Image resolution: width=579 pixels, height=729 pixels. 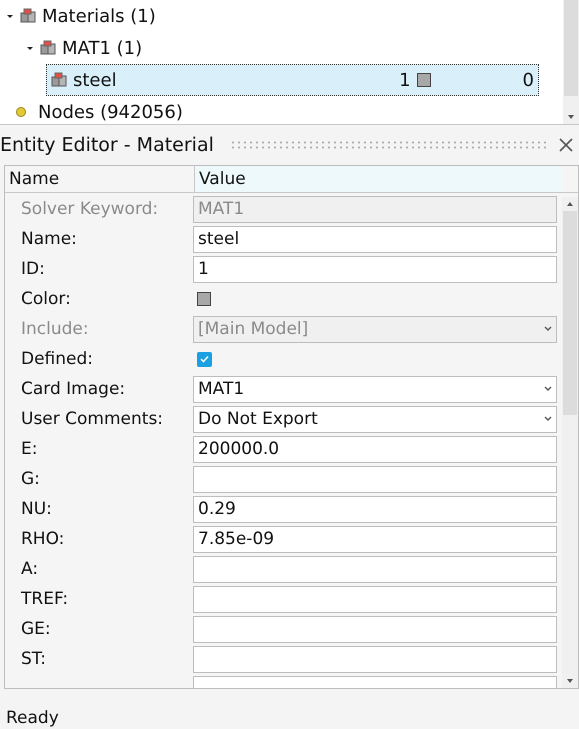 I want to click on property-label: Defined:, so click(x=57, y=359).